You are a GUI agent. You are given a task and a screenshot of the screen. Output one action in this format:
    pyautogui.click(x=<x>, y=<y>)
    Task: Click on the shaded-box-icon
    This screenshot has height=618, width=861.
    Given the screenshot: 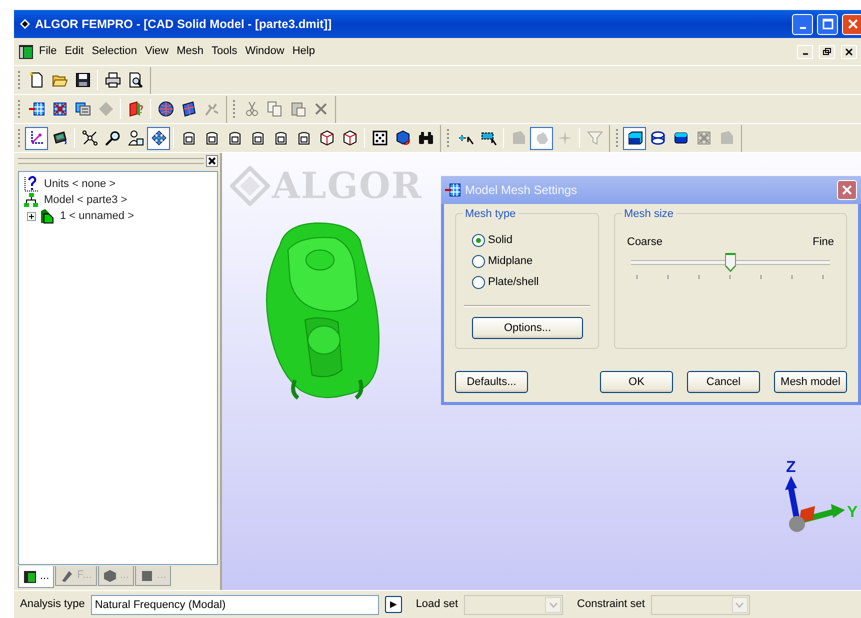 What is the action you would take?
    pyautogui.click(x=634, y=138)
    